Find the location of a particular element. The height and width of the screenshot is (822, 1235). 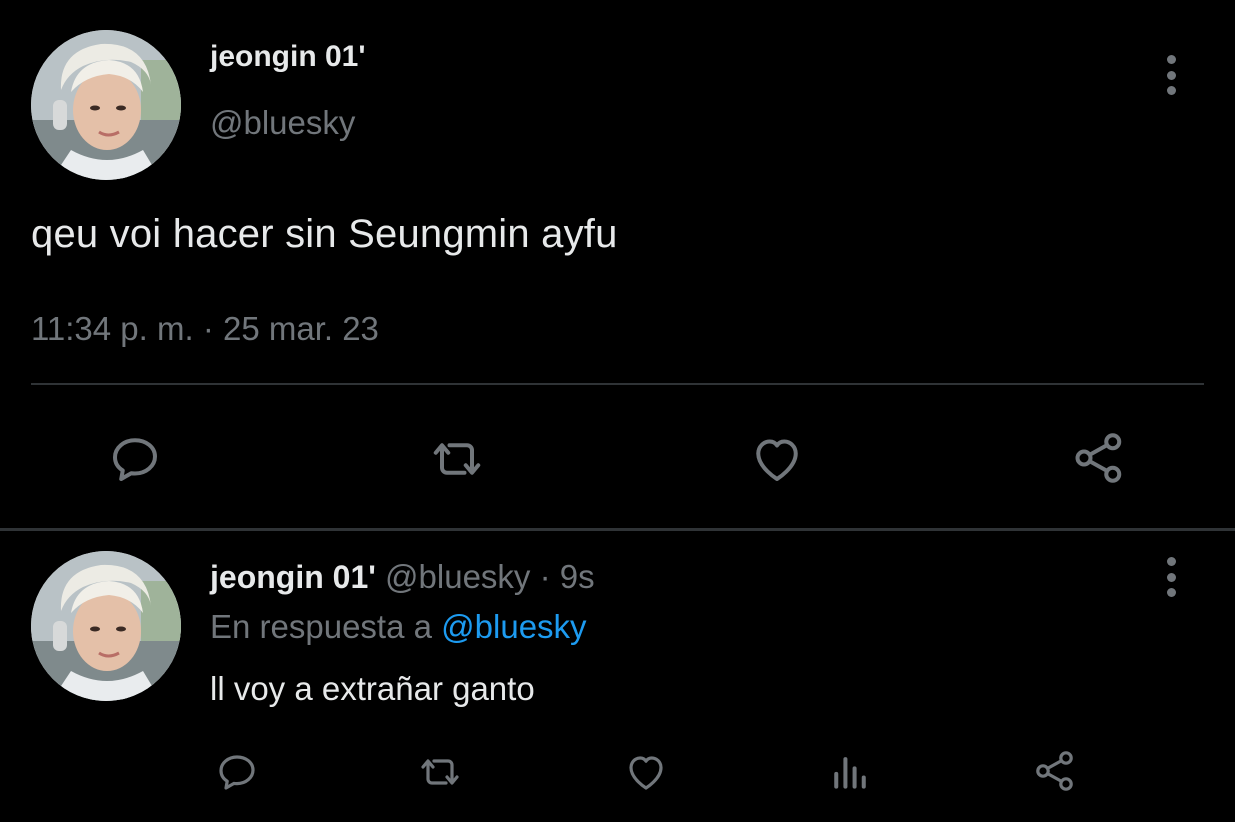

tweet-timestamp: 11:34 p. m. · 25 mar. 23 is located at coordinates (205, 329).